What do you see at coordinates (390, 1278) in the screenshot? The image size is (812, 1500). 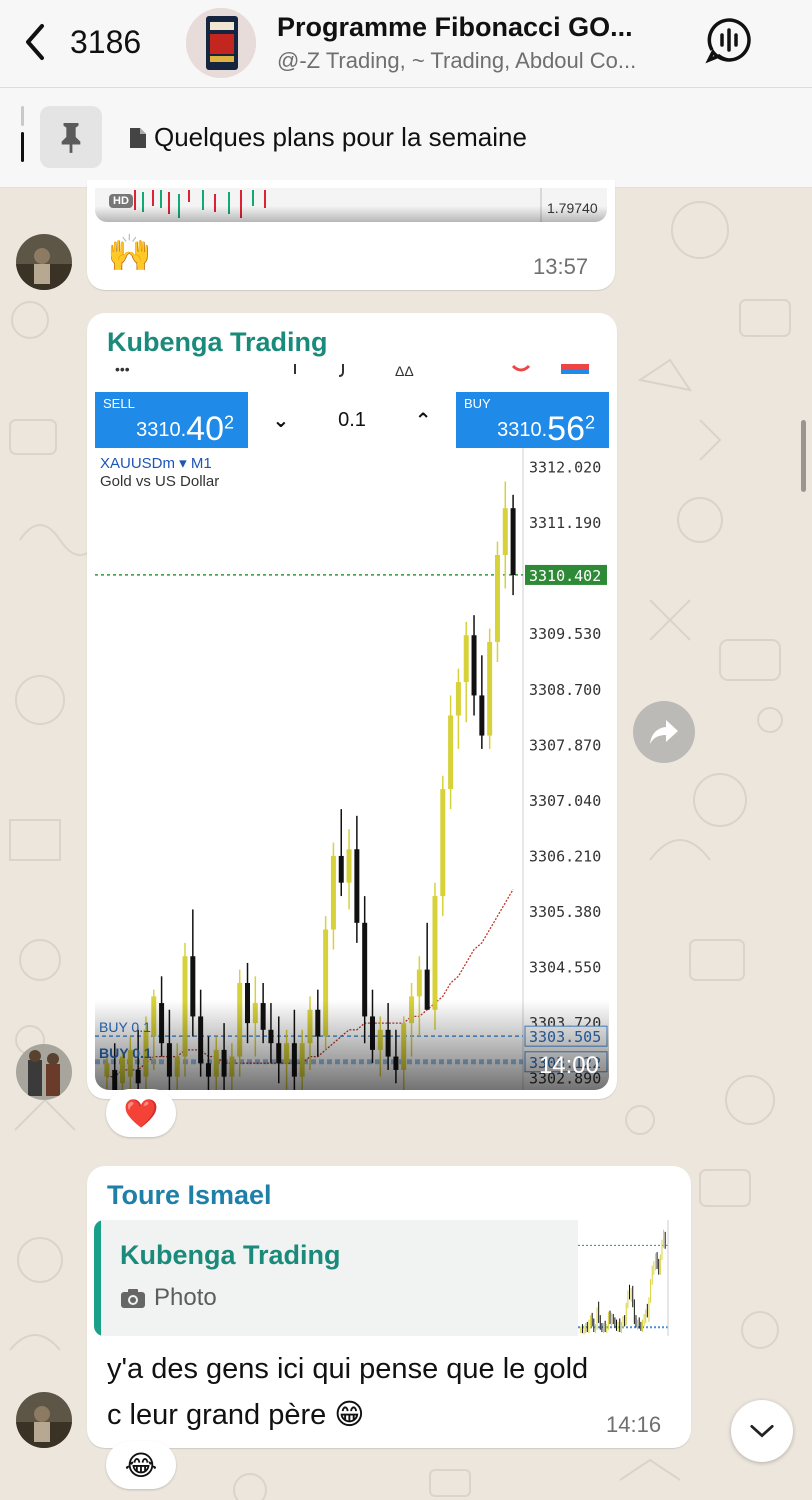 I see `quoted-message: Kubenga Trading Photo` at bounding box center [390, 1278].